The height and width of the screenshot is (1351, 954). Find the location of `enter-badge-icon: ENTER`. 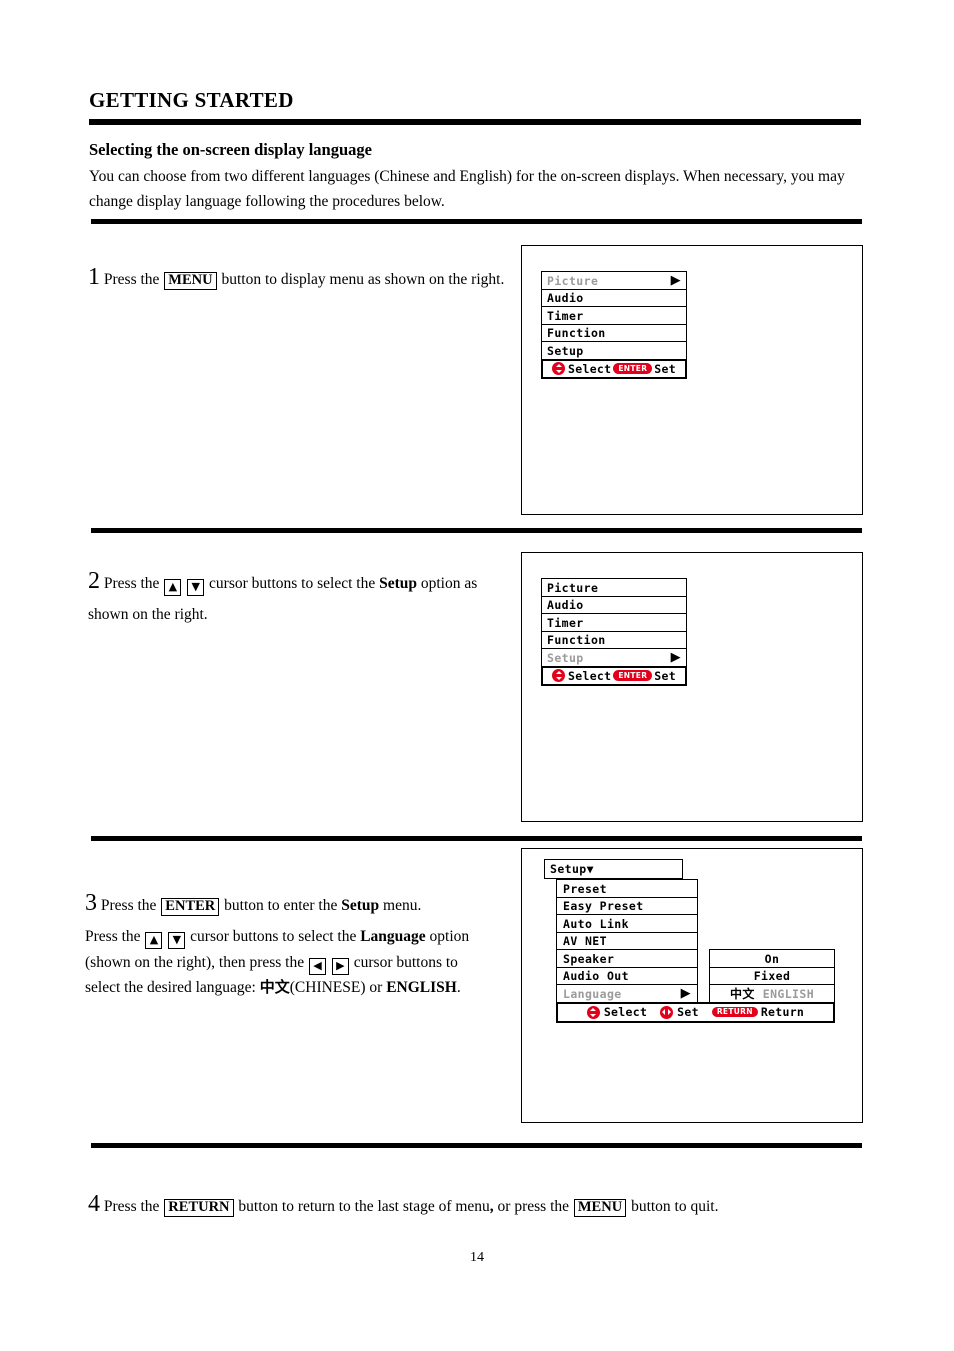

enter-badge-icon: ENTER is located at coordinates (633, 368).